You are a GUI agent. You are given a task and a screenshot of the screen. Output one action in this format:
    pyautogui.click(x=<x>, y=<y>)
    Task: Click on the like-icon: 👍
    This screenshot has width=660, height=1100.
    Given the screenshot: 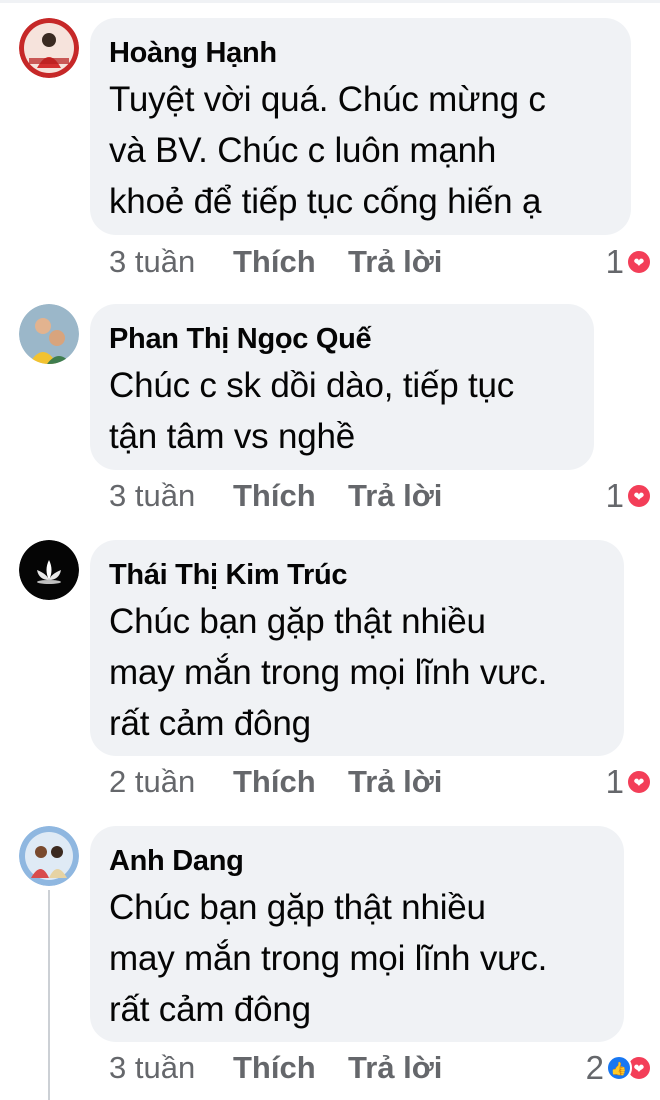 What is the action you would take?
    pyautogui.click(x=619, y=1068)
    